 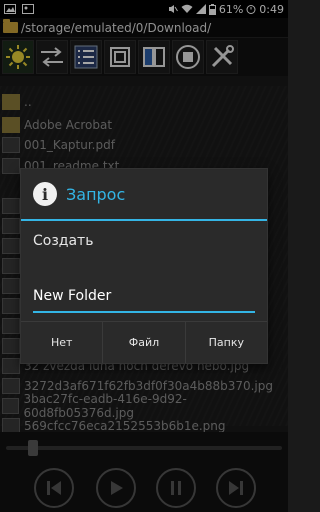 I want to click on dialog-buttons: Нет Файл Папку, so click(x=144, y=342).